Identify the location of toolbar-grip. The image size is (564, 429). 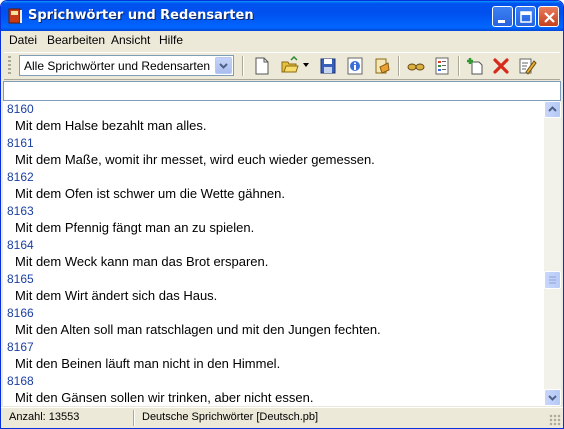
(9, 66).